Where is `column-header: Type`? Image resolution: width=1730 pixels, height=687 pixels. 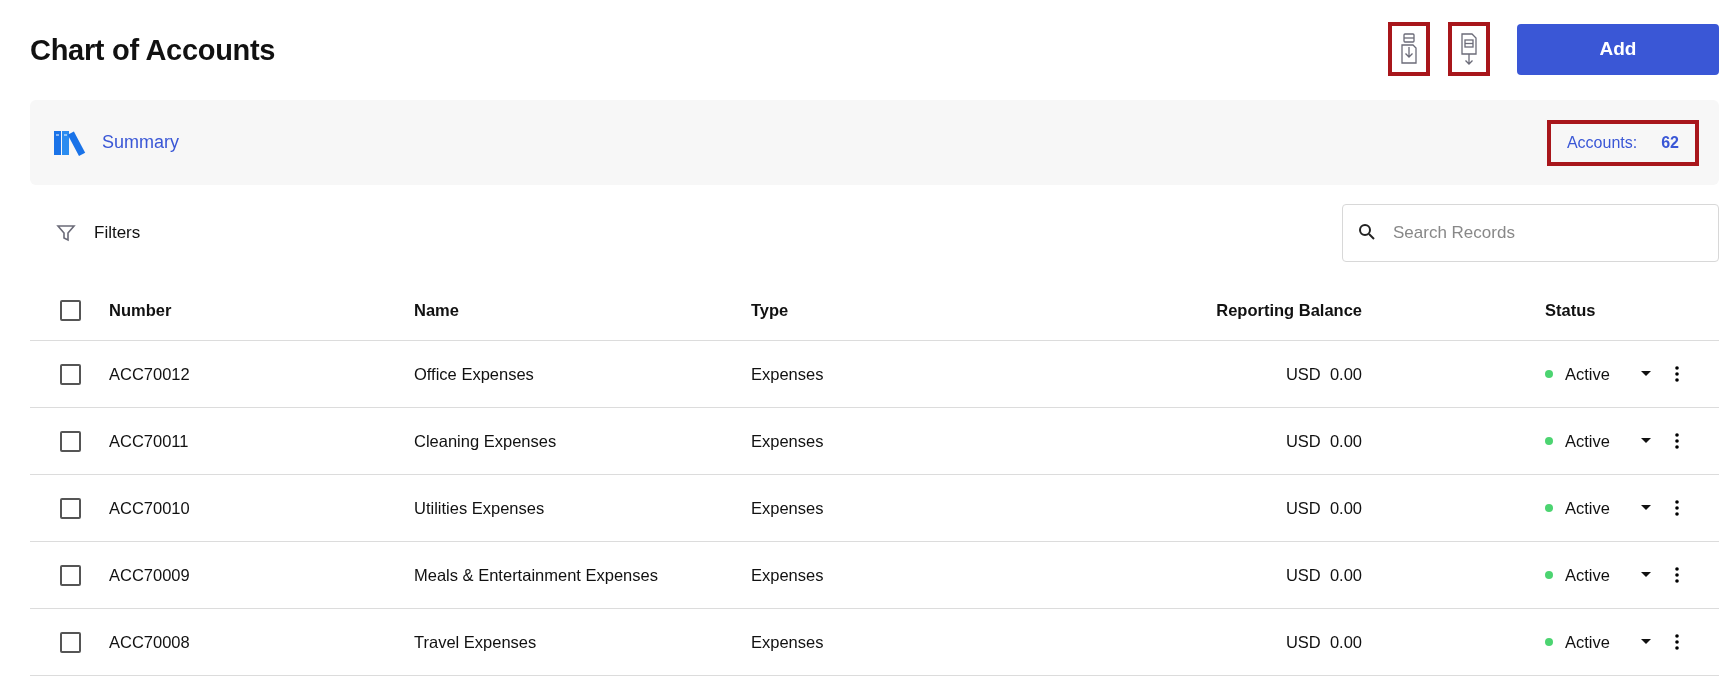 column-header: Type is located at coordinates (770, 310).